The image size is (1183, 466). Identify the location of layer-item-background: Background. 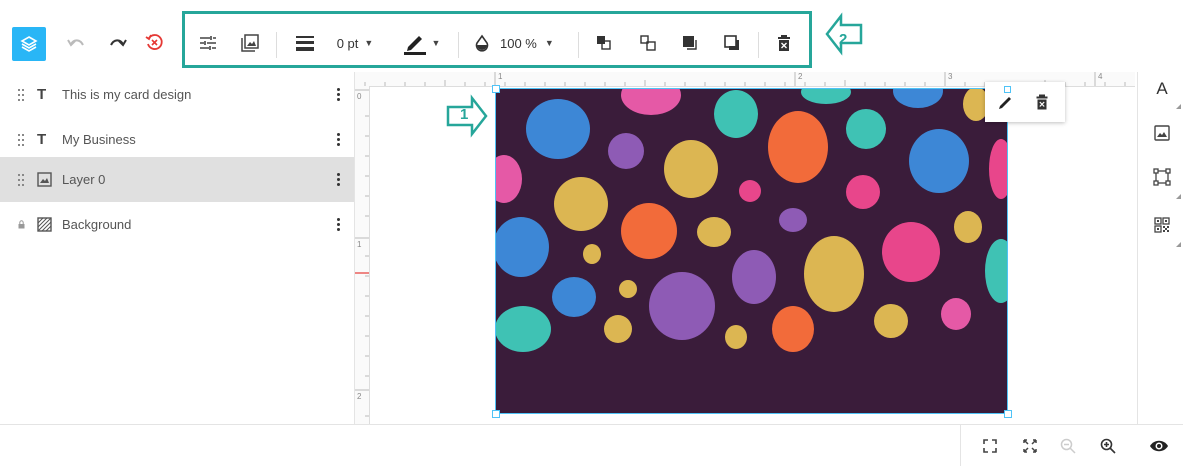
(177, 224).